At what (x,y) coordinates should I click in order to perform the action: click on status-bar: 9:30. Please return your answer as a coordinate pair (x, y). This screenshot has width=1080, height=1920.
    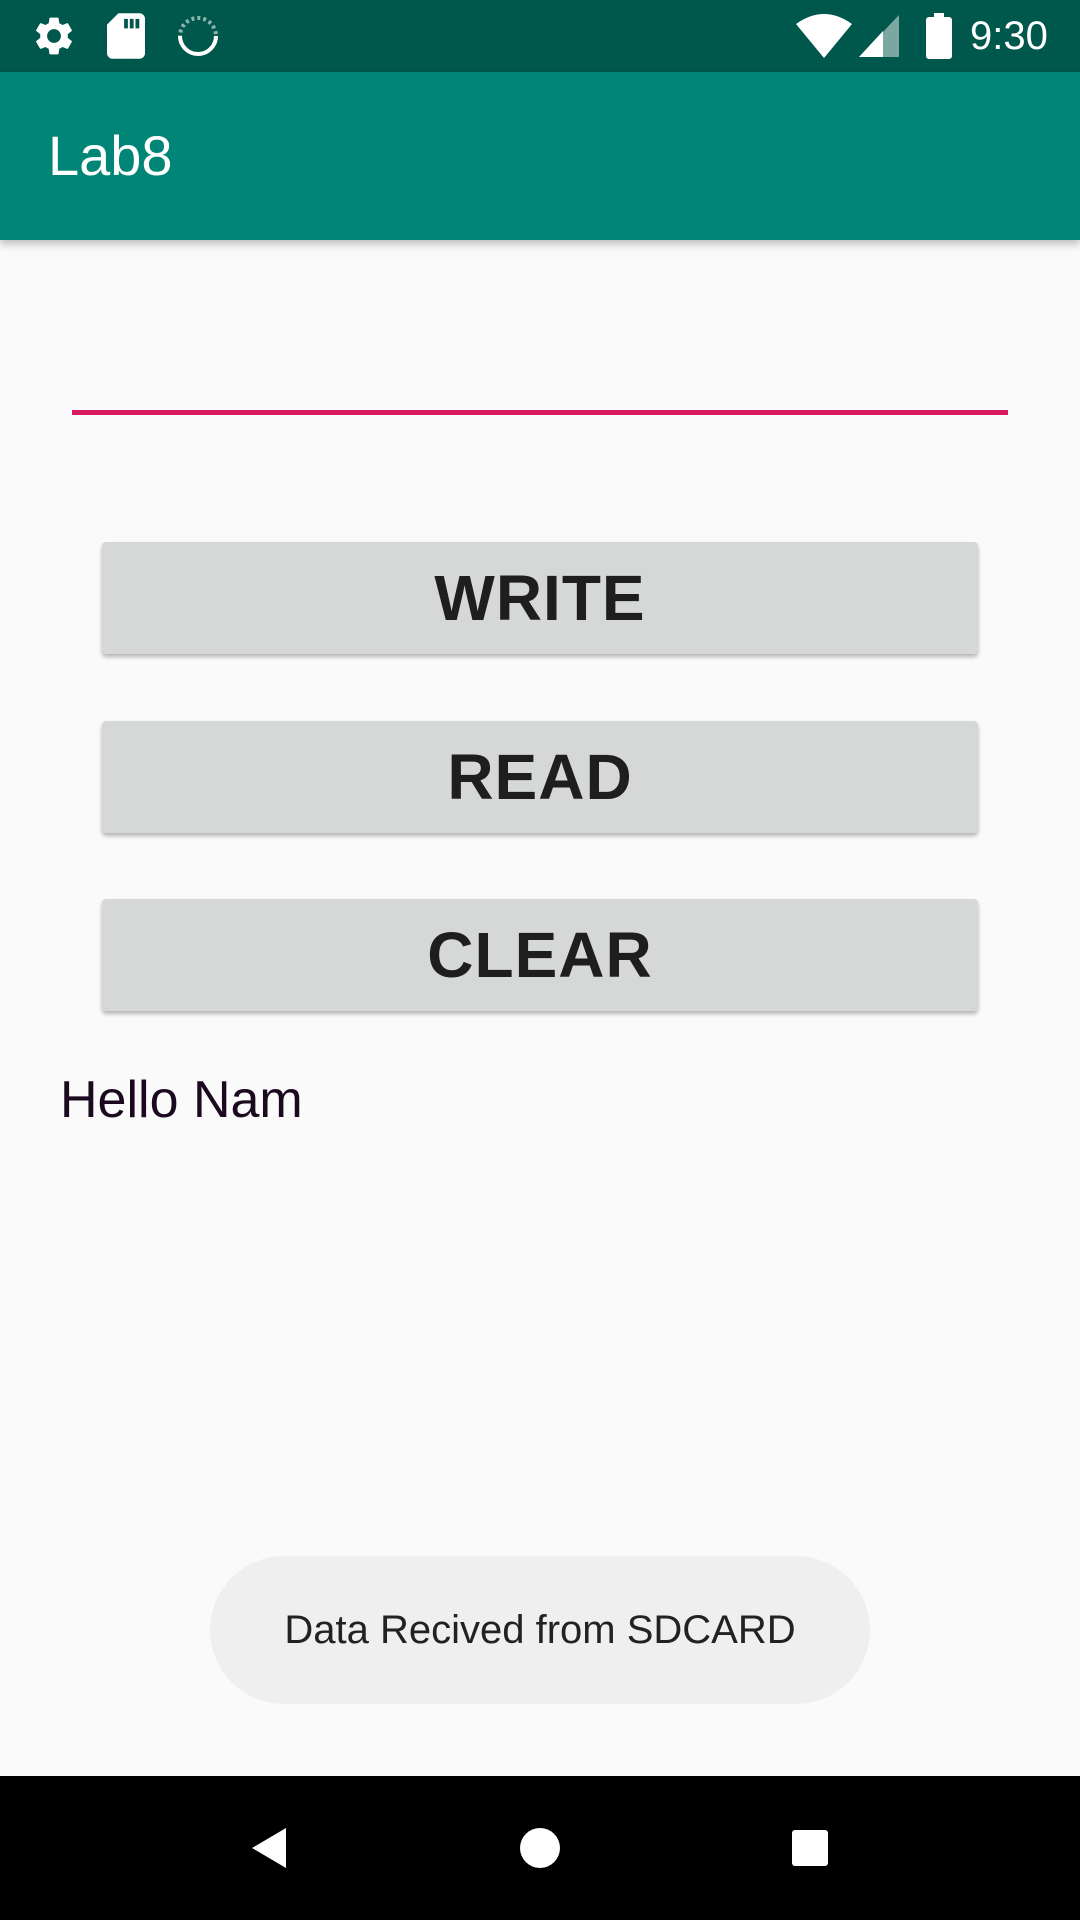
    Looking at the image, I should click on (540, 36).